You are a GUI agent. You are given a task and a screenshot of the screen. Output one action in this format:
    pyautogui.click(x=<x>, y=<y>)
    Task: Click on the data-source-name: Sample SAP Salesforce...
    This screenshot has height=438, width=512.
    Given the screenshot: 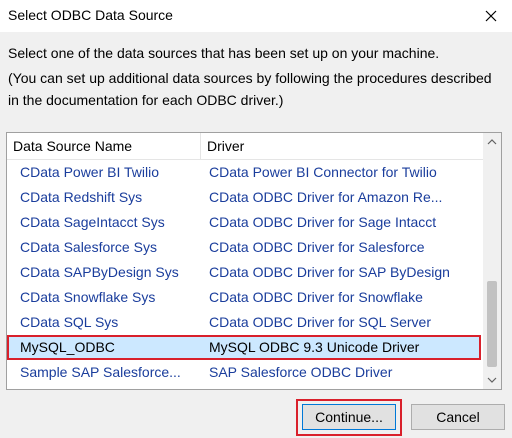 What is the action you would take?
    pyautogui.click(x=100, y=372)
    